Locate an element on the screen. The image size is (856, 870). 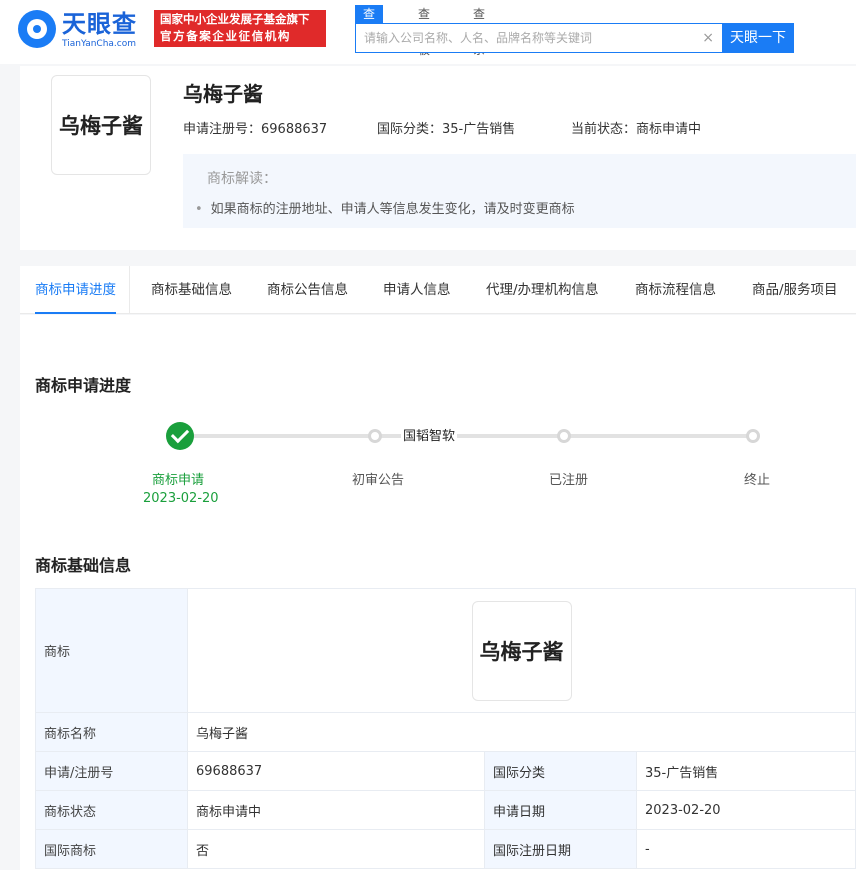
table-image-cell: 乌梅子酱 is located at coordinates (521, 650).